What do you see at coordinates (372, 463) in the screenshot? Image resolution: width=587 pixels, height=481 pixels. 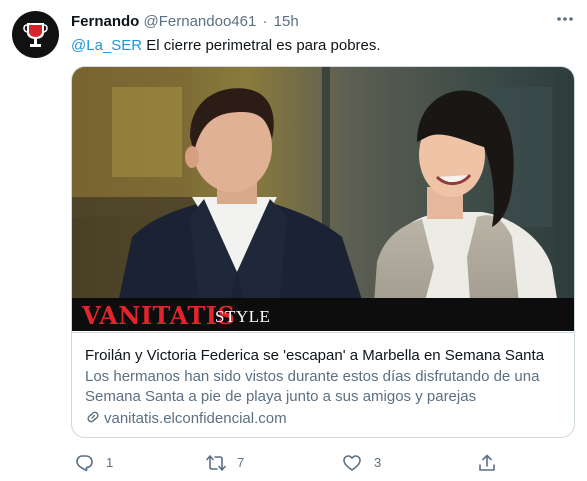 I see `like-button: 3` at bounding box center [372, 463].